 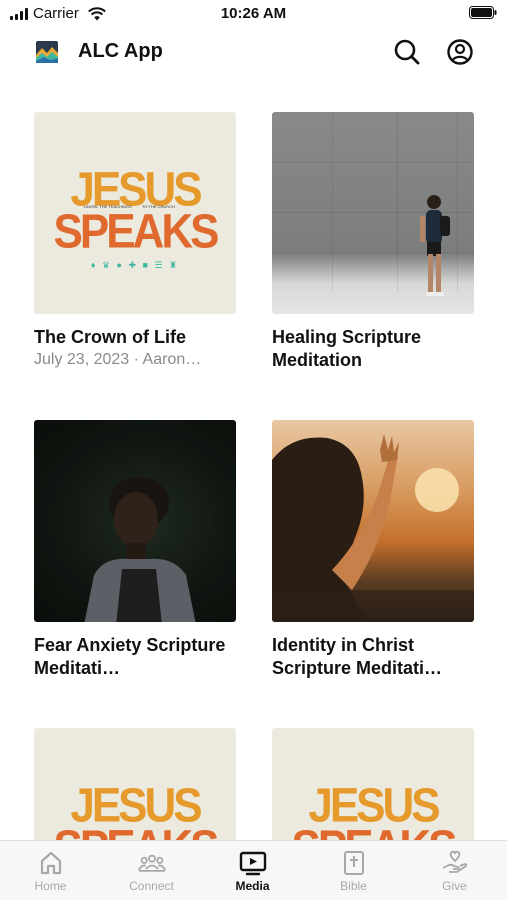 What do you see at coordinates (120, 51) in the screenshot?
I see `app-title: ALC App` at bounding box center [120, 51].